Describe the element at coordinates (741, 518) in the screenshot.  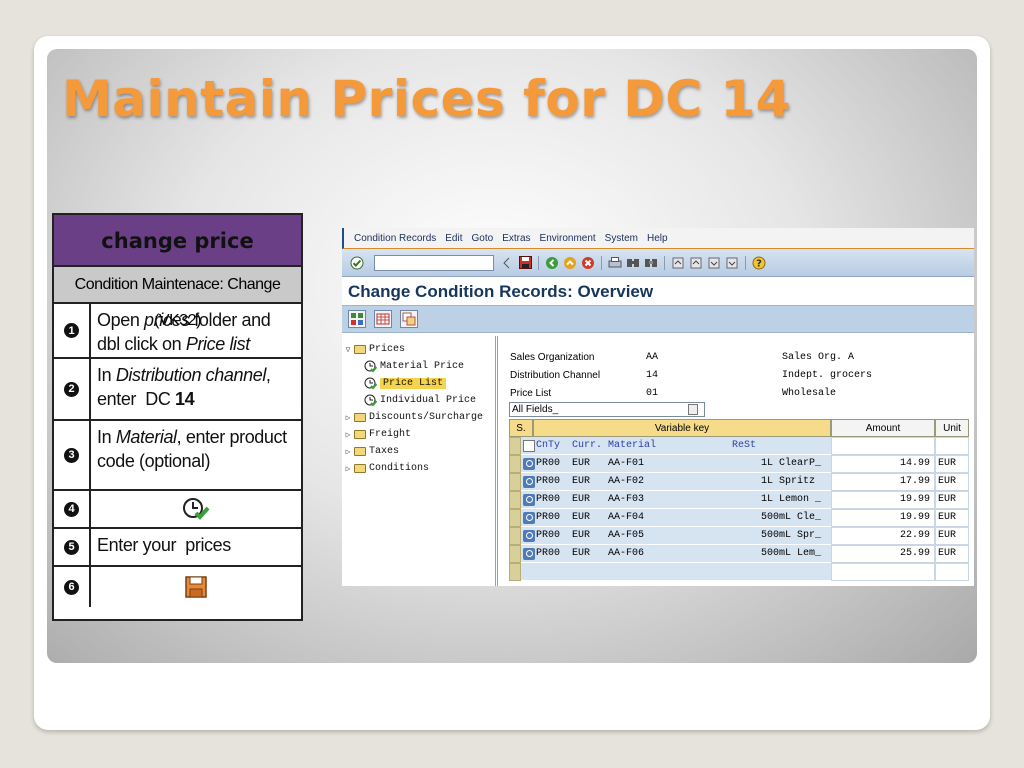
I see `table-row: PR00 EUR AA-F04 500mL Cle_ 19.99 EUR` at that location.